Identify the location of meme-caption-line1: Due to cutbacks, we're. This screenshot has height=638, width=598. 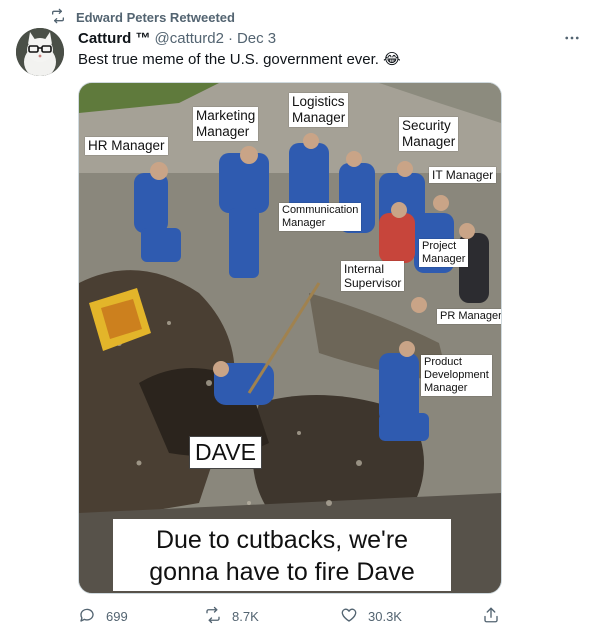
(282, 540).